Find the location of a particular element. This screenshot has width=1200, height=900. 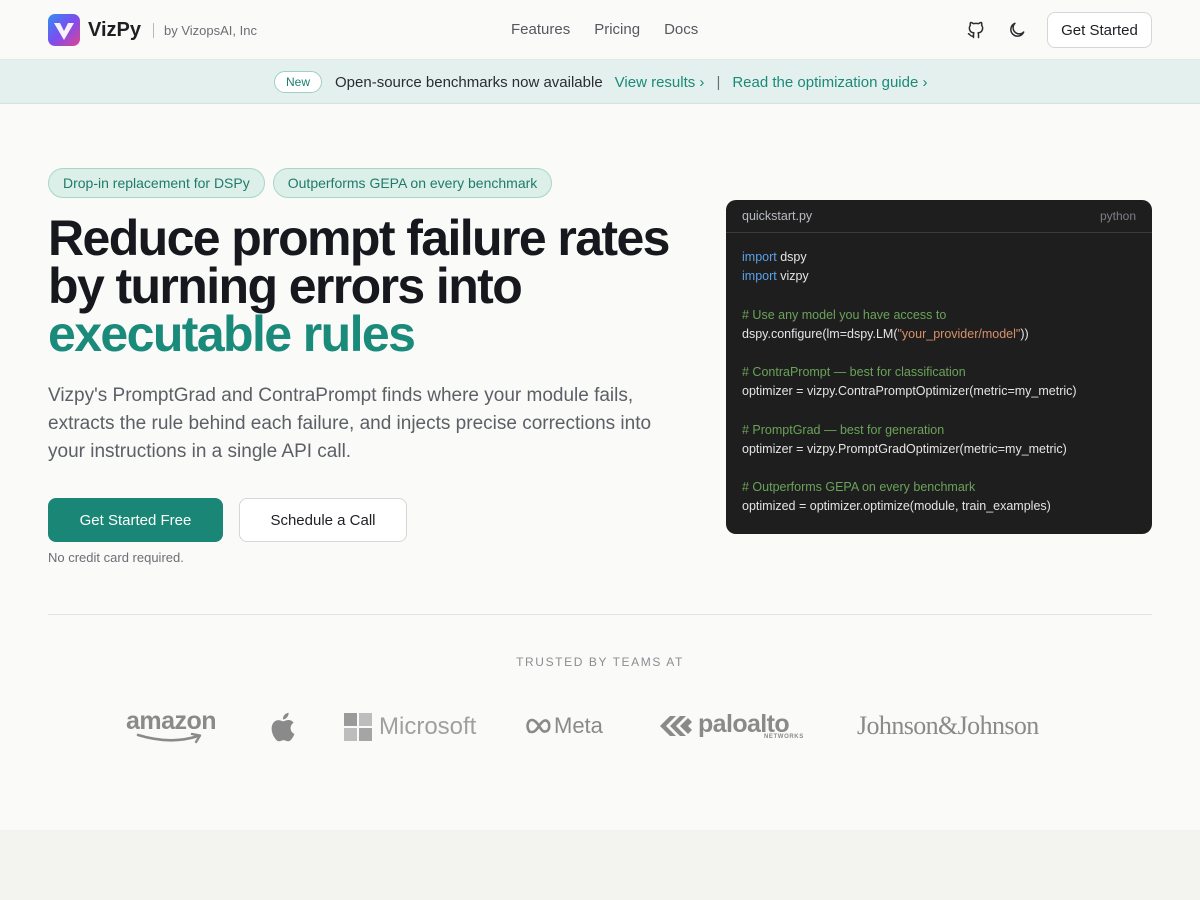

tag-dspy-replacement: Drop-in replacement for DSPy is located at coordinates (156, 183).